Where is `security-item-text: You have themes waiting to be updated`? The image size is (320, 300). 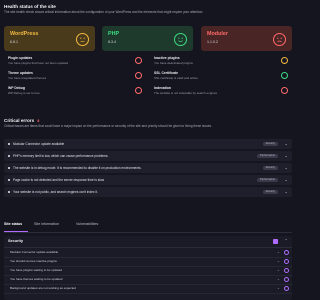 security-item-text: You have themes waiting to be updated is located at coordinates (36, 279).